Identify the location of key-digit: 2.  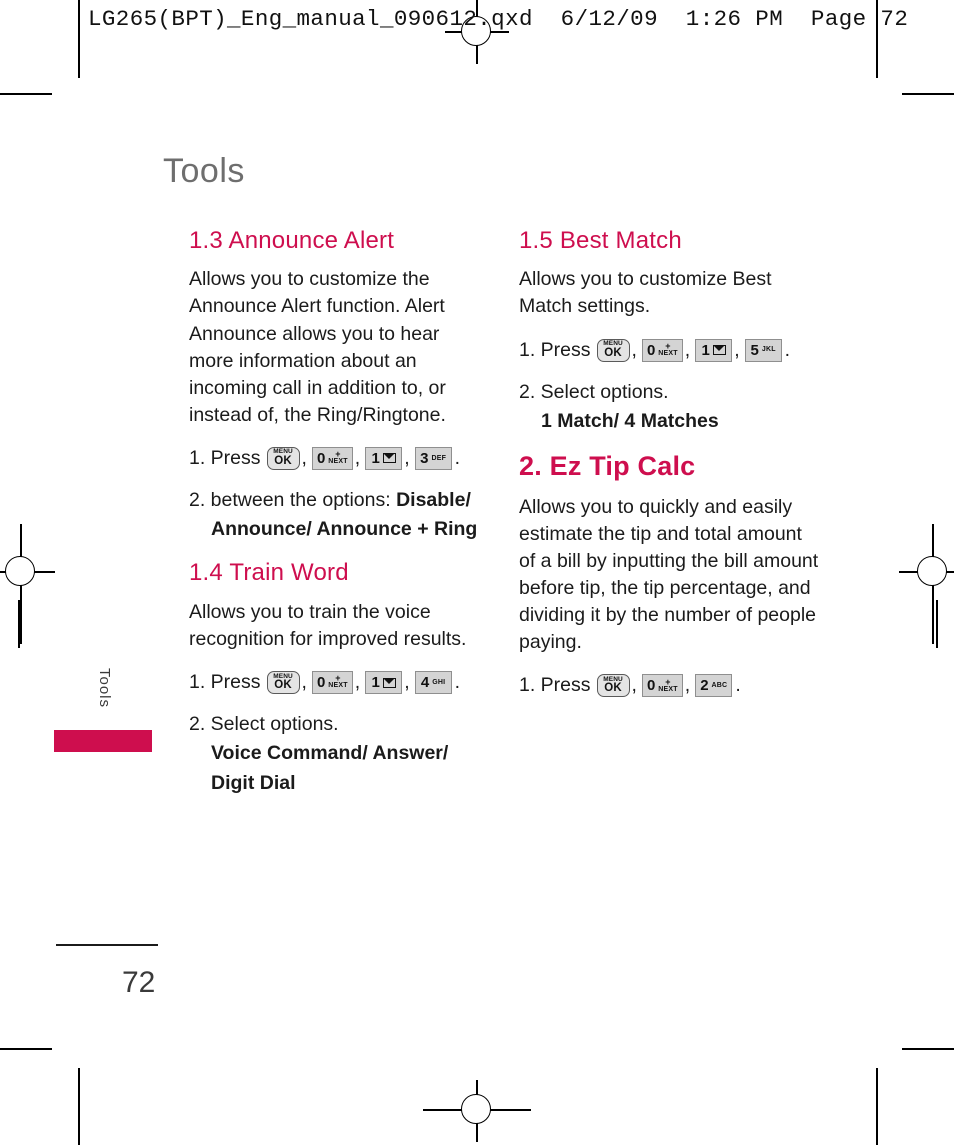
(704, 686).